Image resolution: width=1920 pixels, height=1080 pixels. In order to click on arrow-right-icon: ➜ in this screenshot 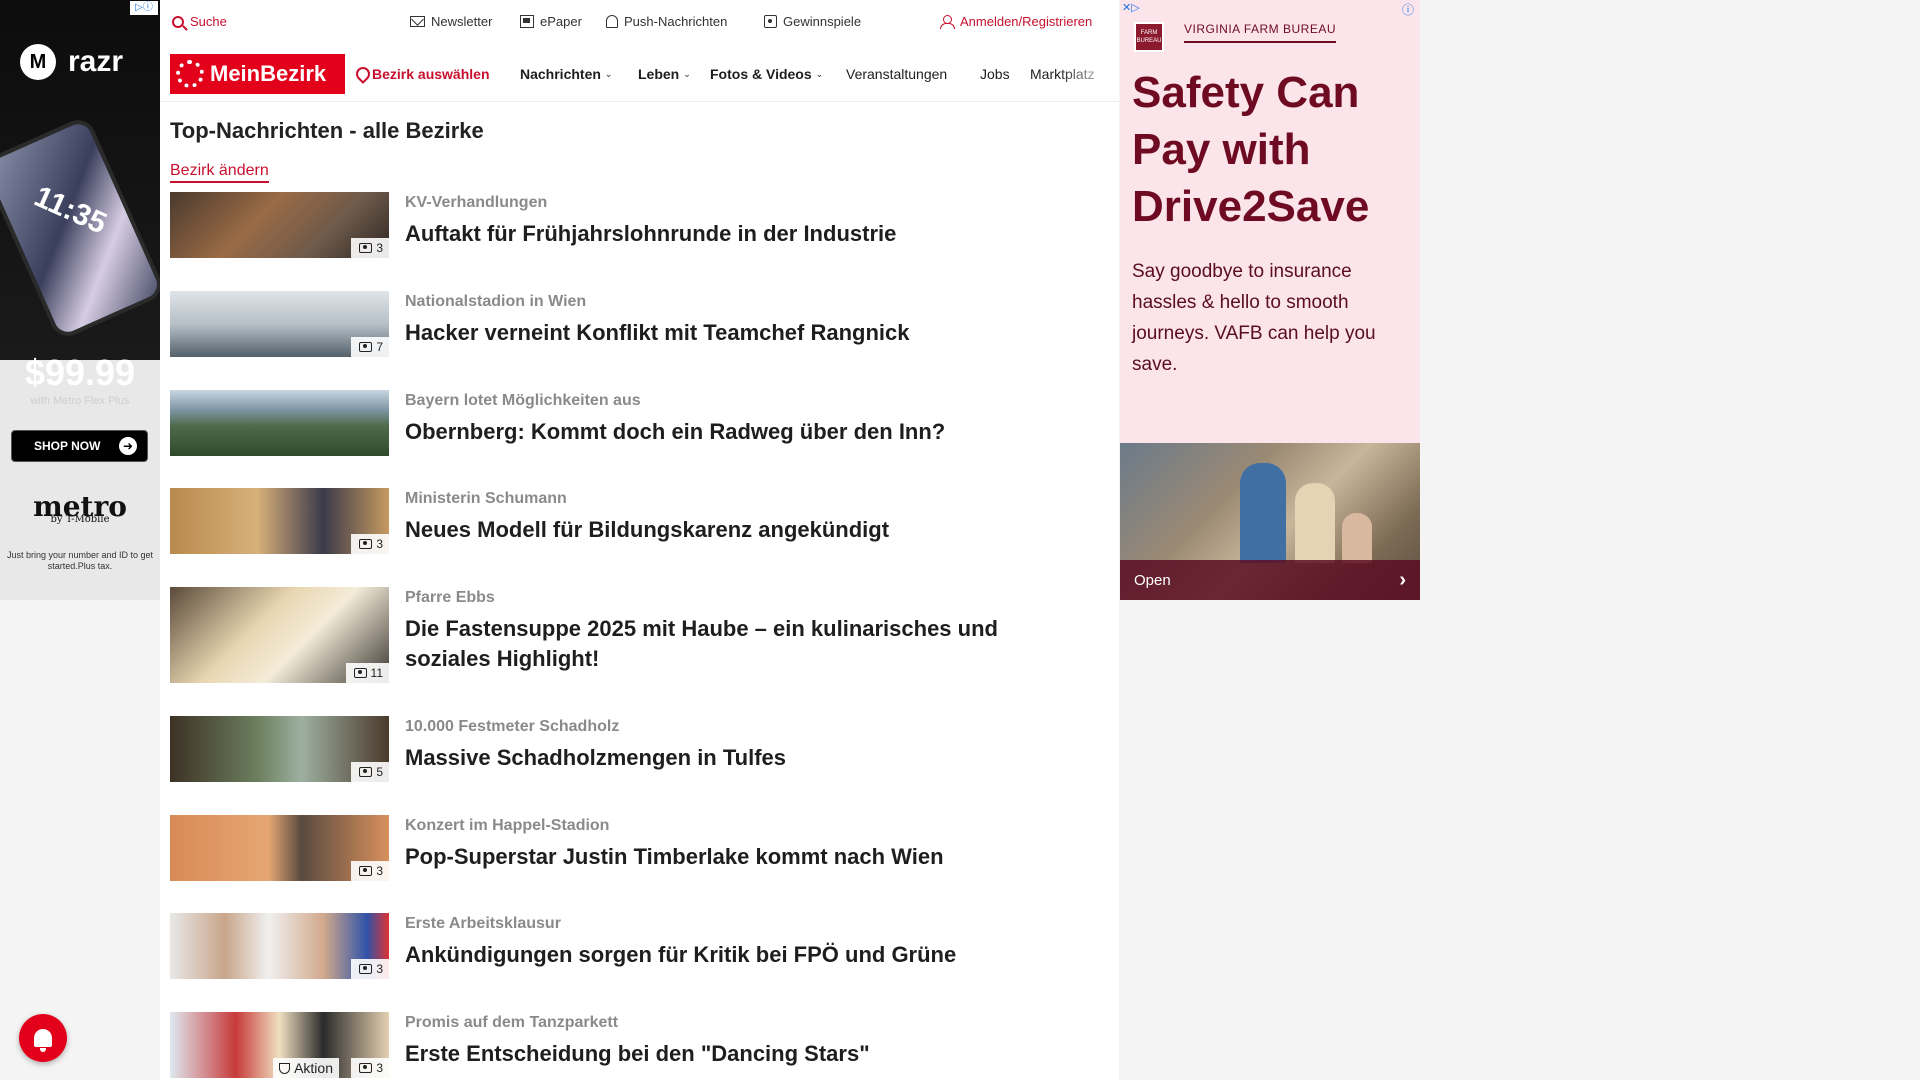, I will do `click(128, 446)`.